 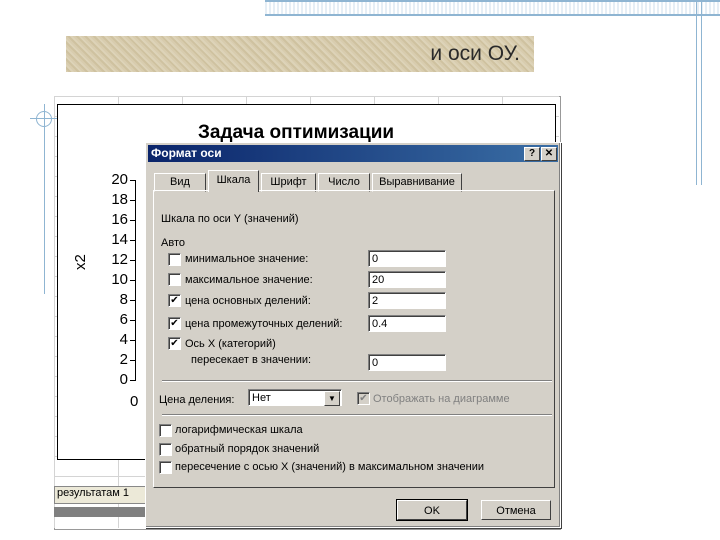 I want to click on dialog-title: Формат оси, so click(x=186, y=153).